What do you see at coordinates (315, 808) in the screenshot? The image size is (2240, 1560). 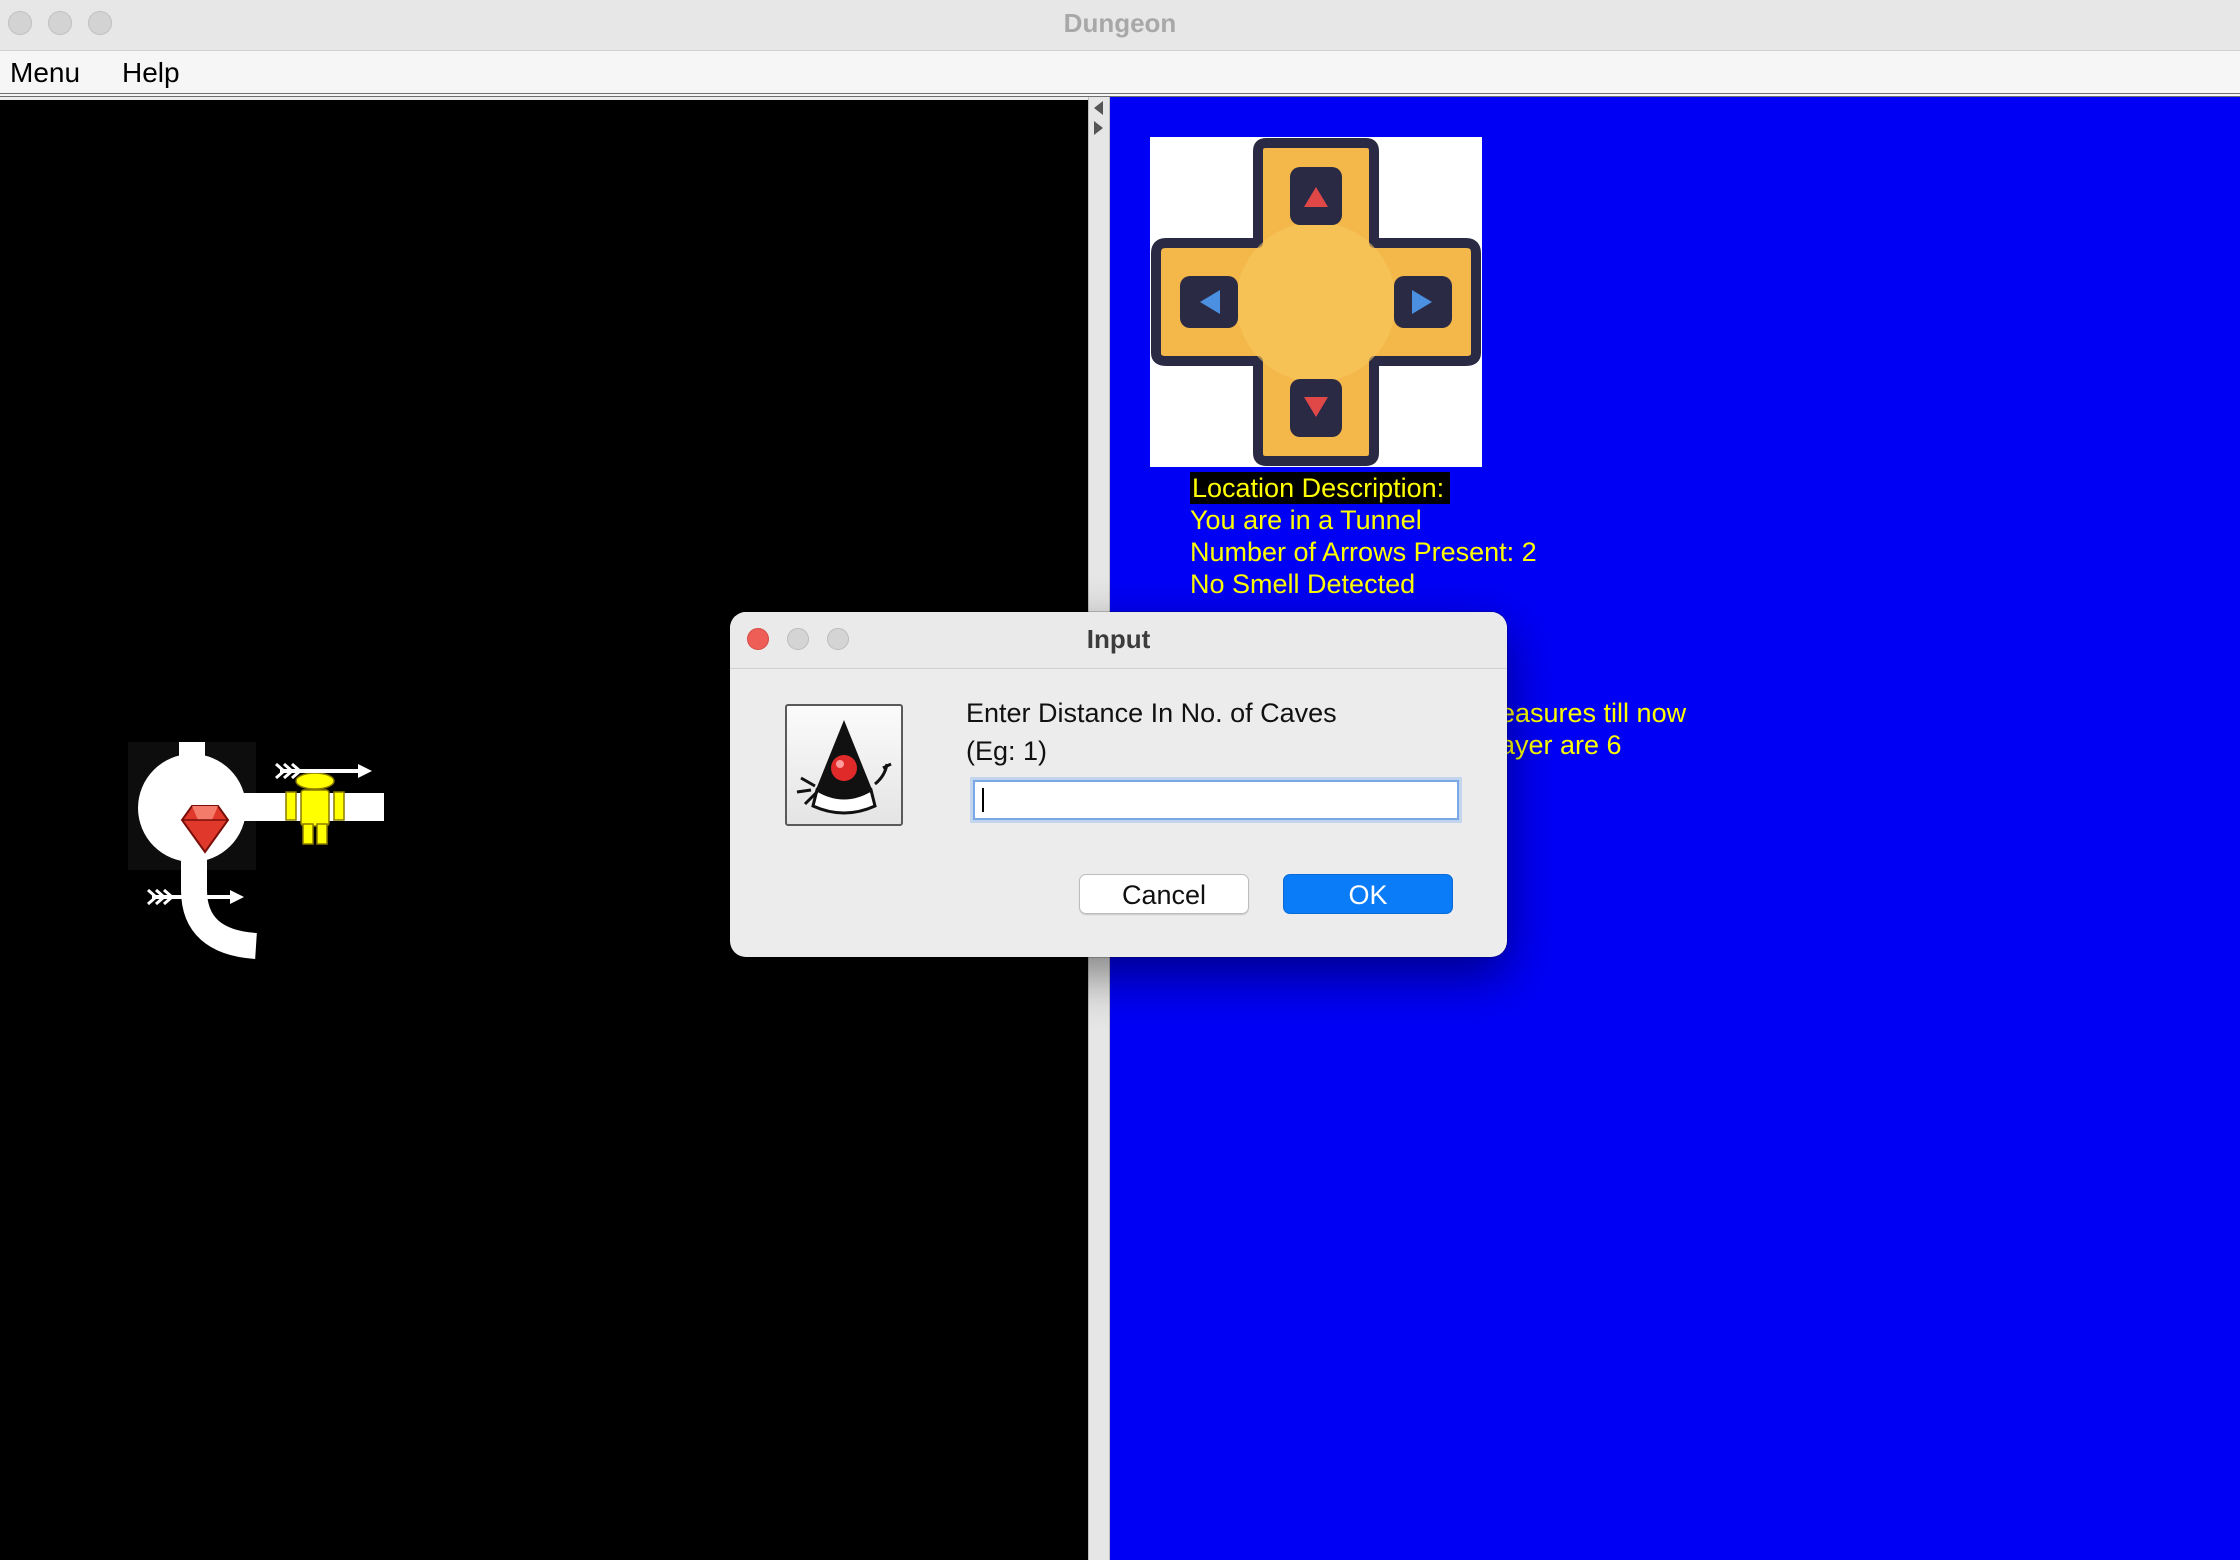 I see `player-icon` at bounding box center [315, 808].